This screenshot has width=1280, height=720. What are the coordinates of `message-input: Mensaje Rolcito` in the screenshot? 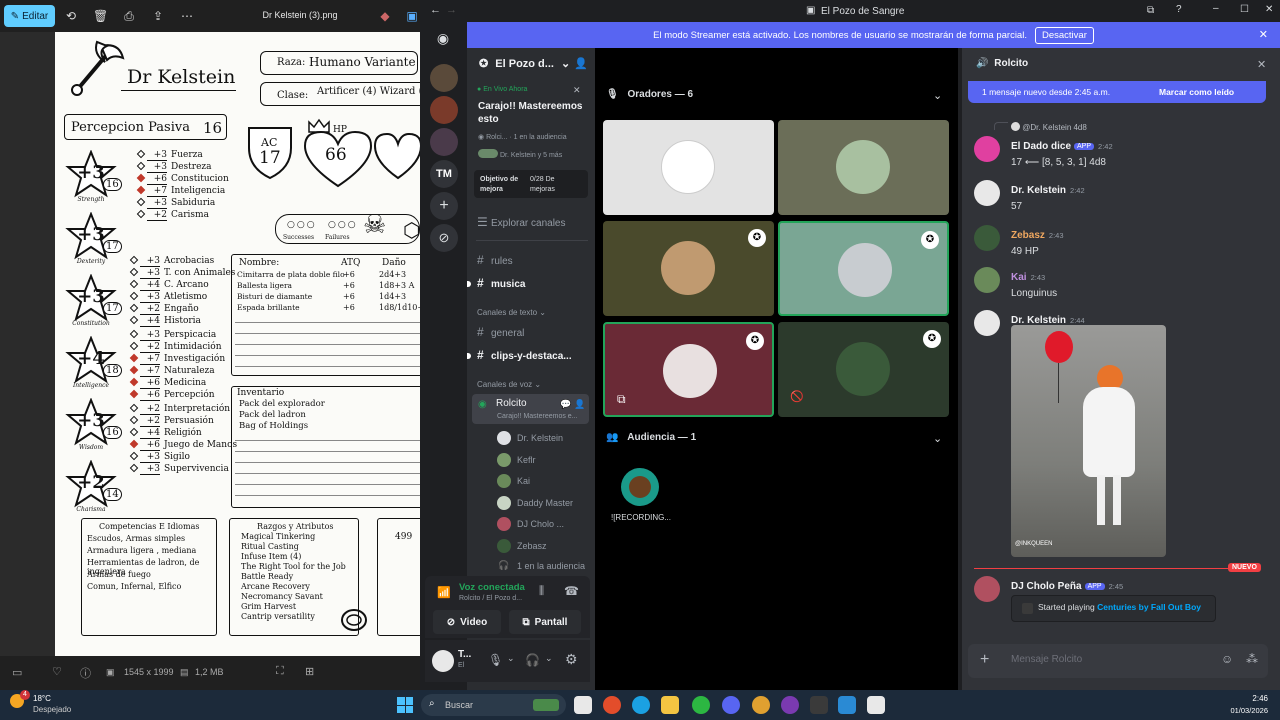 It's located at (1046, 659).